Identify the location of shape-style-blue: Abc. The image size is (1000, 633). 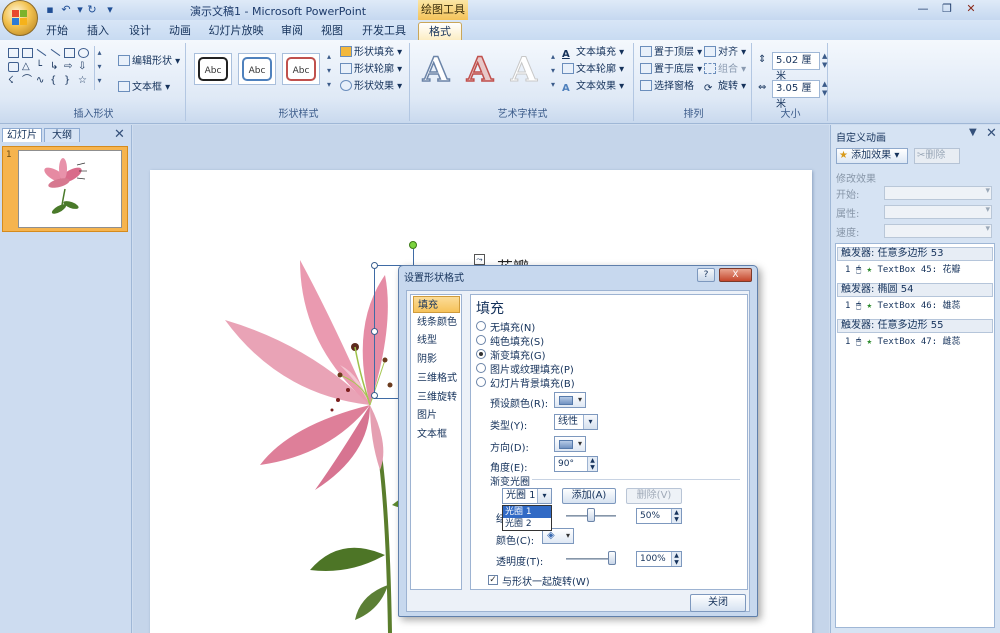
(257, 69).